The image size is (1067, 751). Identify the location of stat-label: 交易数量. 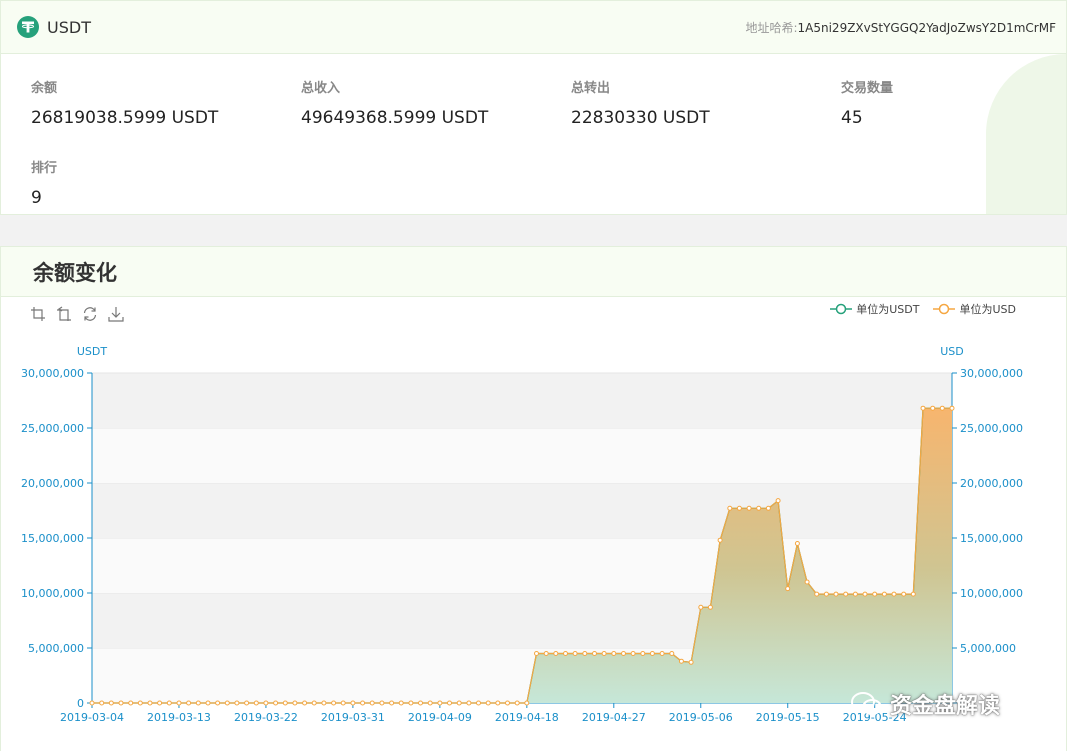
(867, 88).